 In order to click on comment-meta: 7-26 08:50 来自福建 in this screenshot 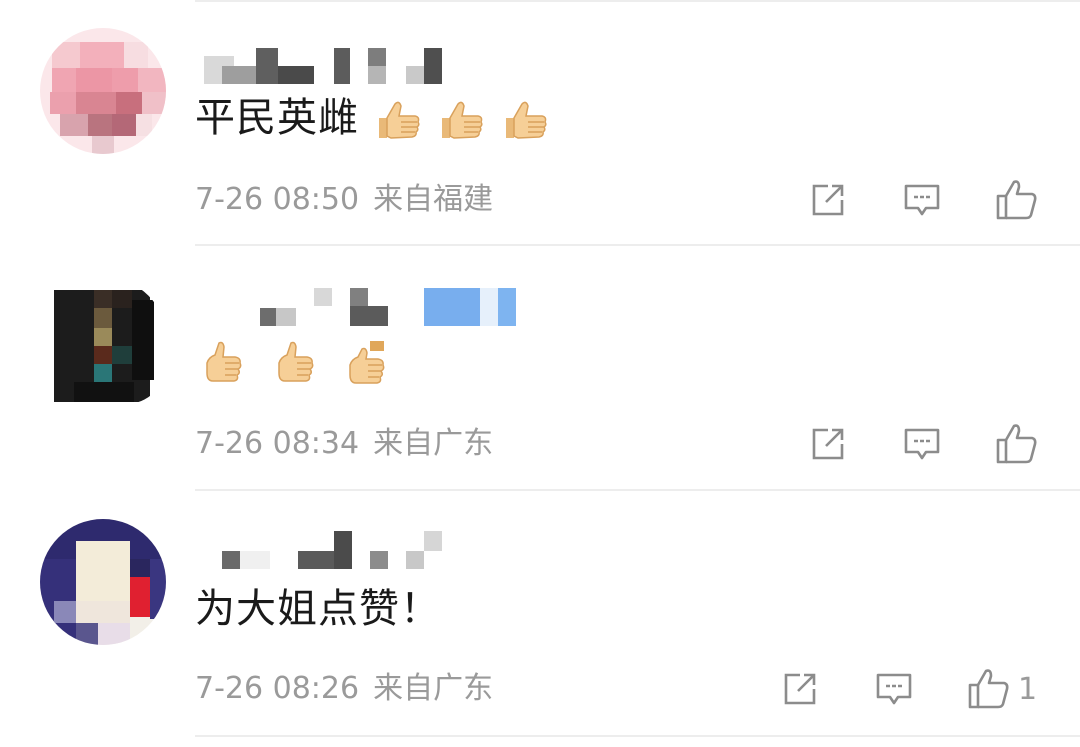, I will do `click(344, 200)`.